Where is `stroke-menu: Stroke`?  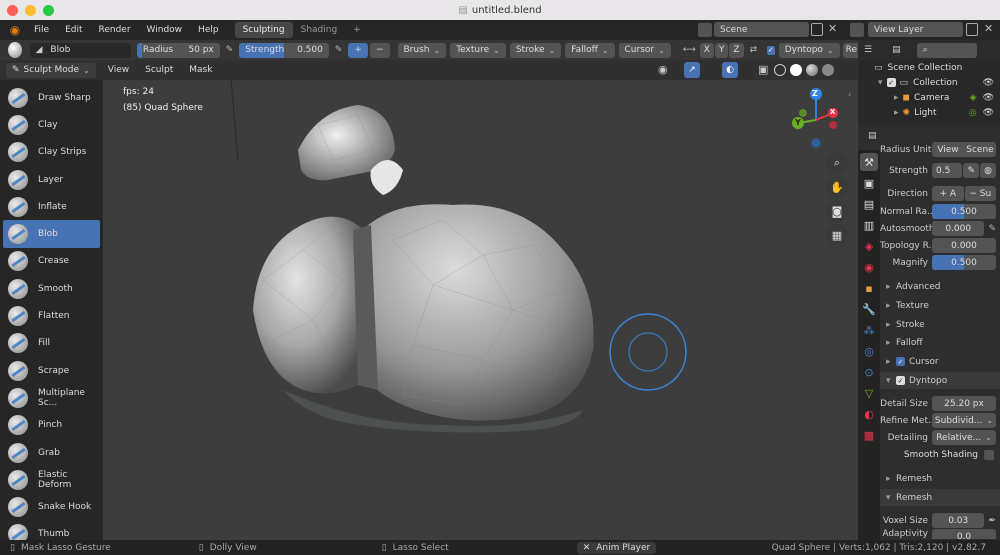 stroke-menu: Stroke is located at coordinates (535, 50).